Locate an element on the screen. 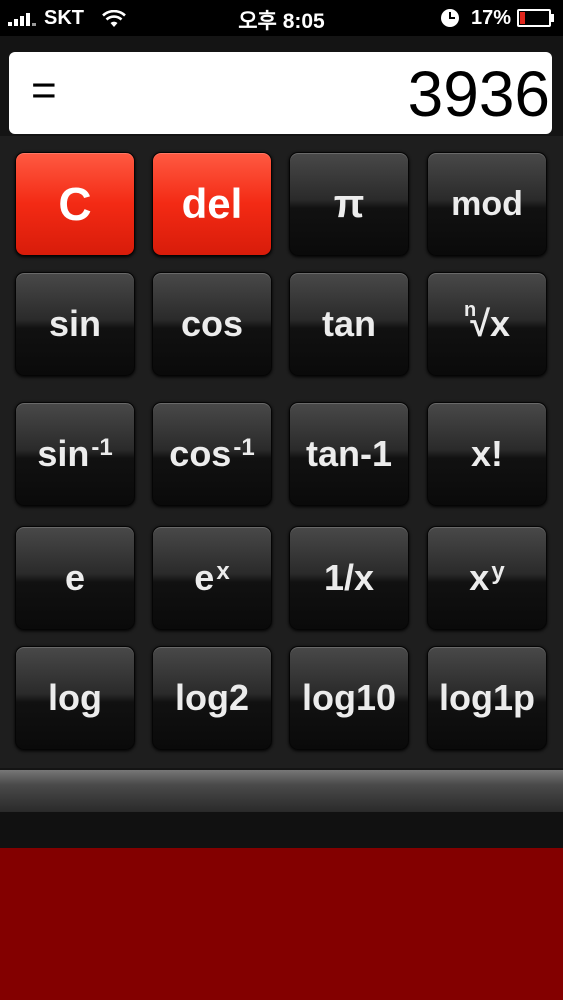 This screenshot has height=1000, width=563. log10-label: log10 is located at coordinates (349, 697).